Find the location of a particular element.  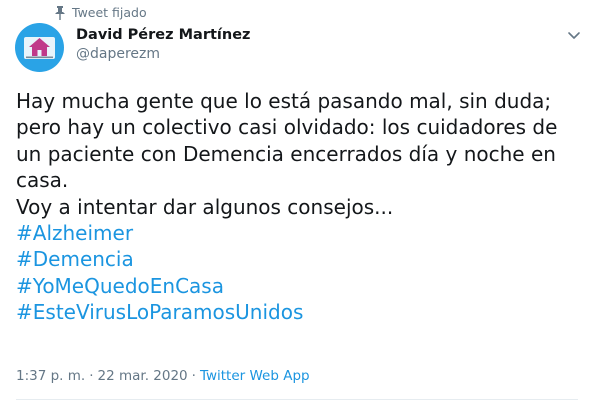

house-logo-icon is located at coordinates (39, 48).